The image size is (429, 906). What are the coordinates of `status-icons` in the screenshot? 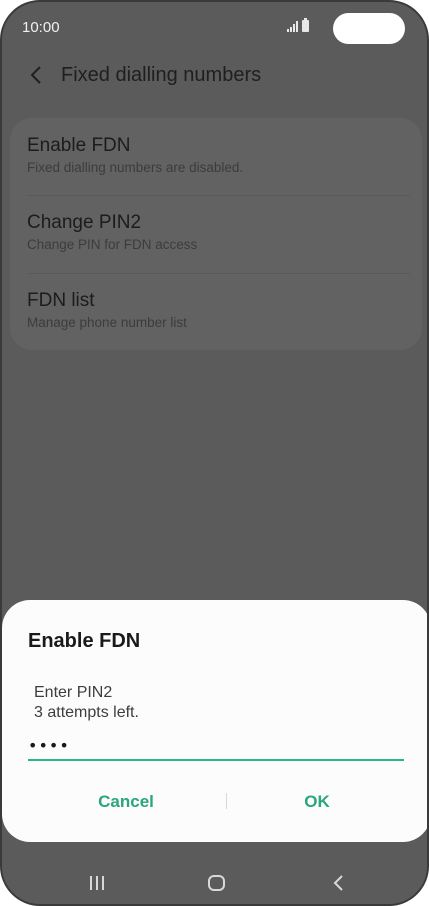 It's located at (298, 25).